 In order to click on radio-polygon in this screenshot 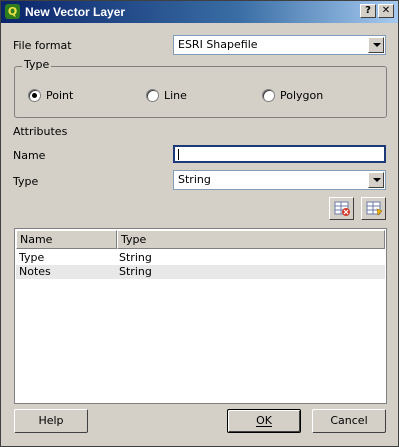, I will do `click(268, 95)`.